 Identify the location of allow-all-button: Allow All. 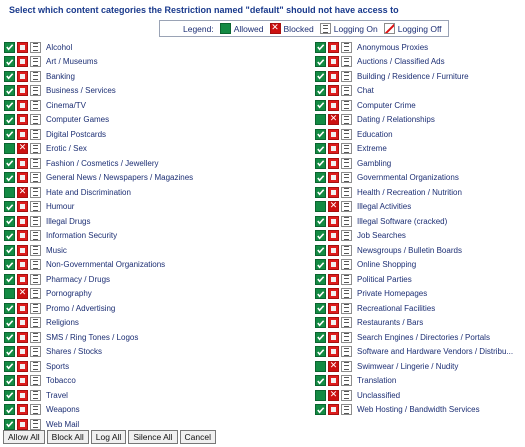
(24, 437).